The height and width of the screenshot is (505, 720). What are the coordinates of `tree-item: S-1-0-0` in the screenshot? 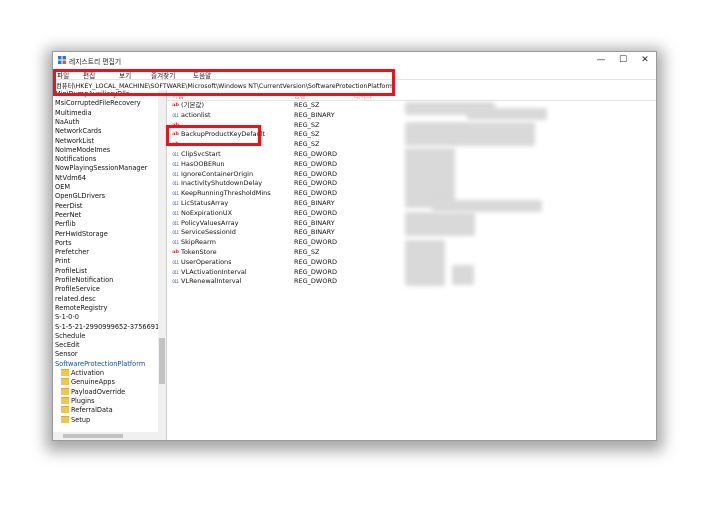 It's located at (67, 317).